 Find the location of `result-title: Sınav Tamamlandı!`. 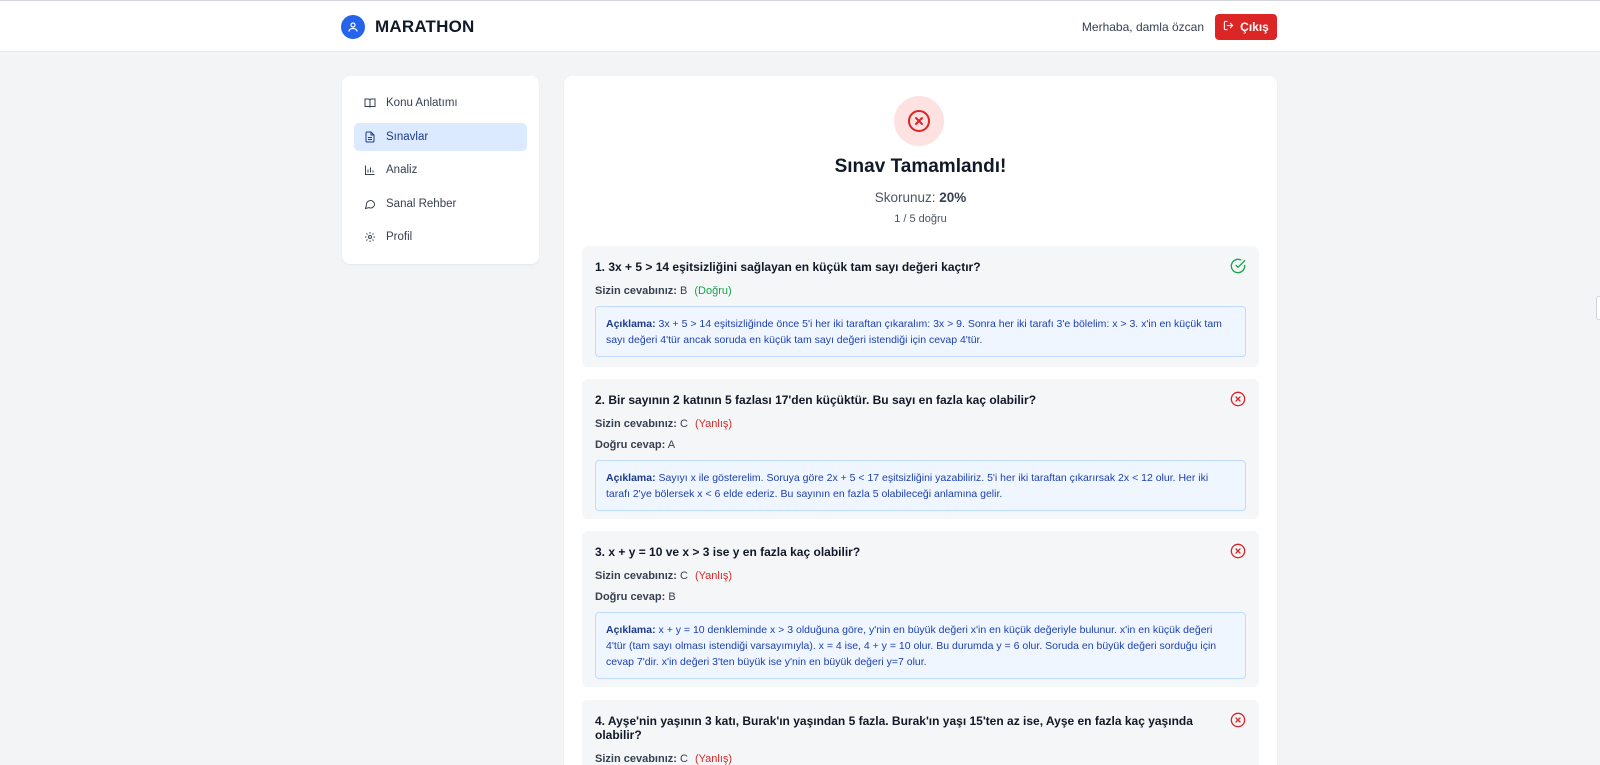

result-title: Sınav Tamamlandı! is located at coordinates (920, 166).